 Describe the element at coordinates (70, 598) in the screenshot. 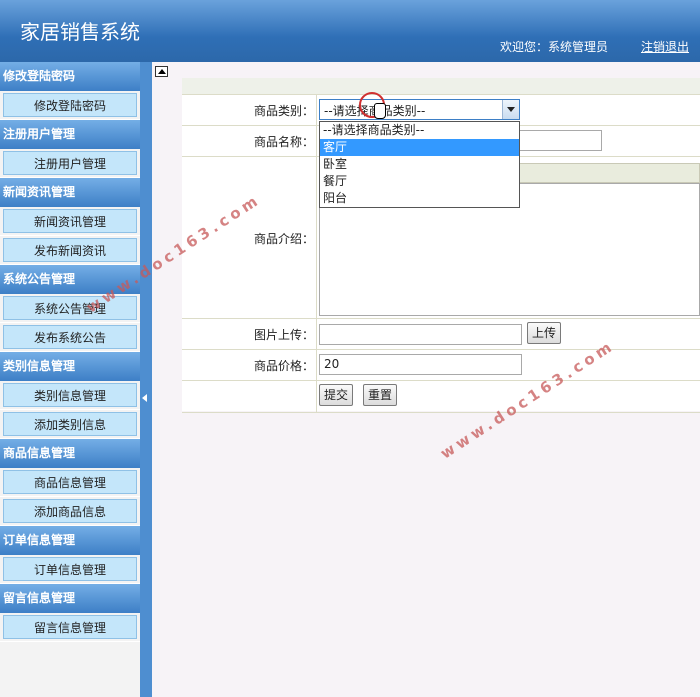

I see `sidebar-group-messages: 留言信息管理` at that location.